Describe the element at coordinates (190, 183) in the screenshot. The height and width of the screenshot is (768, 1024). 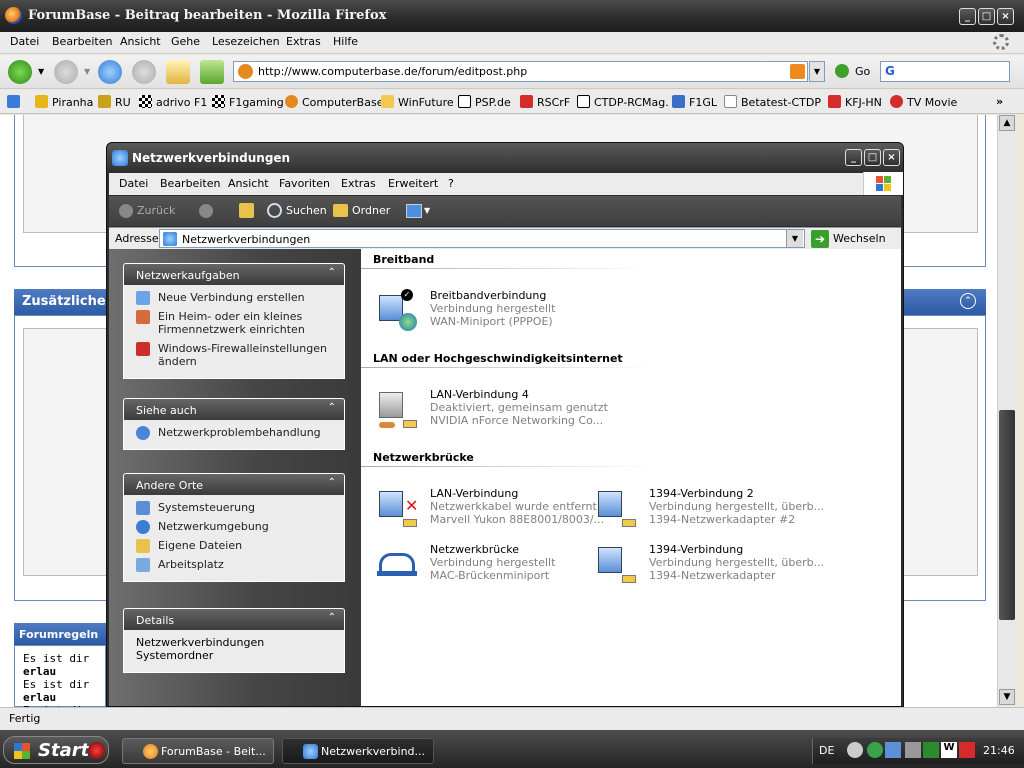
I see `ex-menu-bearbeiten: Bearbeiten` at that location.